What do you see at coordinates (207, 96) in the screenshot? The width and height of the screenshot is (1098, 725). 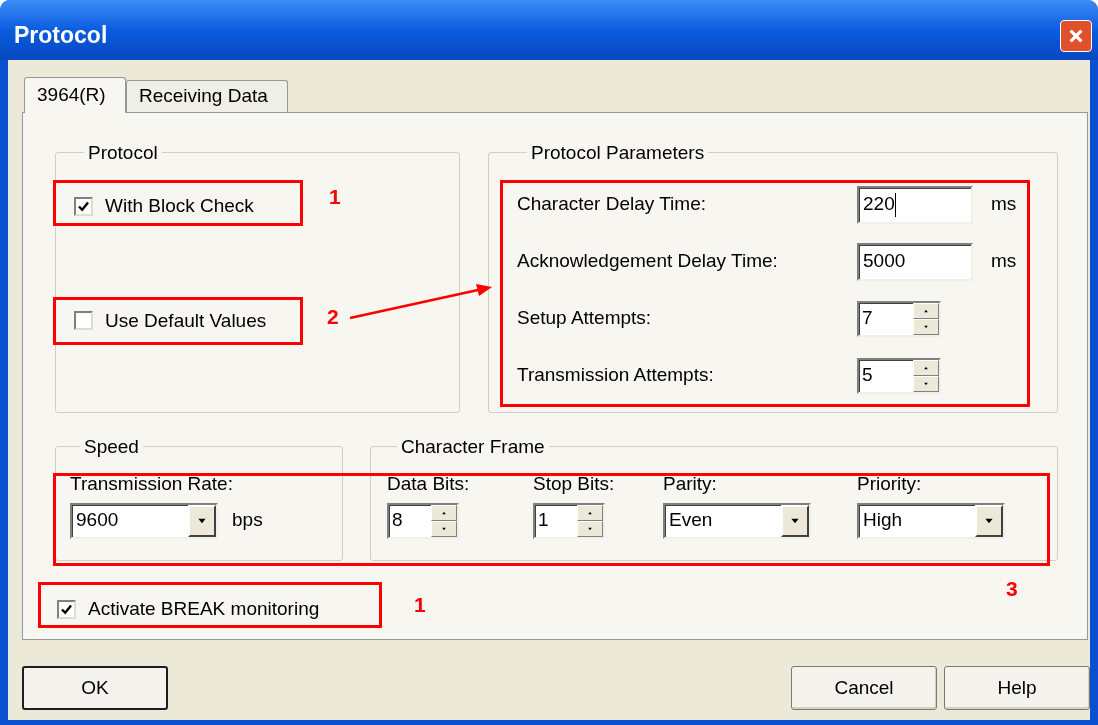 I see `tab: Receiving Data` at bounding box center [207, 96].